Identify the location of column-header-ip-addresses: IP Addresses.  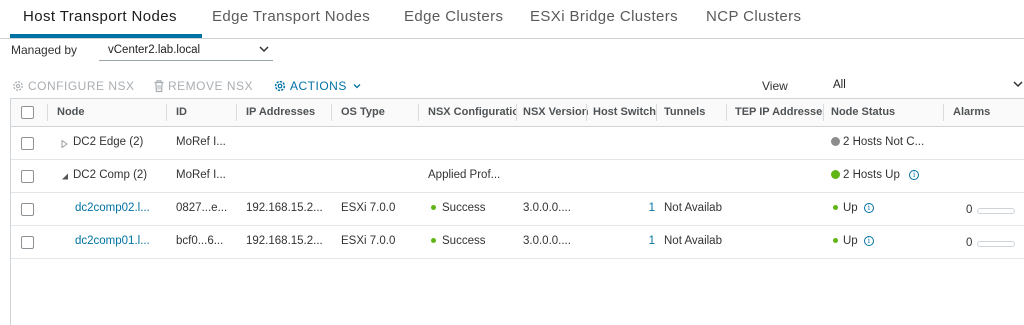
(288, 112).